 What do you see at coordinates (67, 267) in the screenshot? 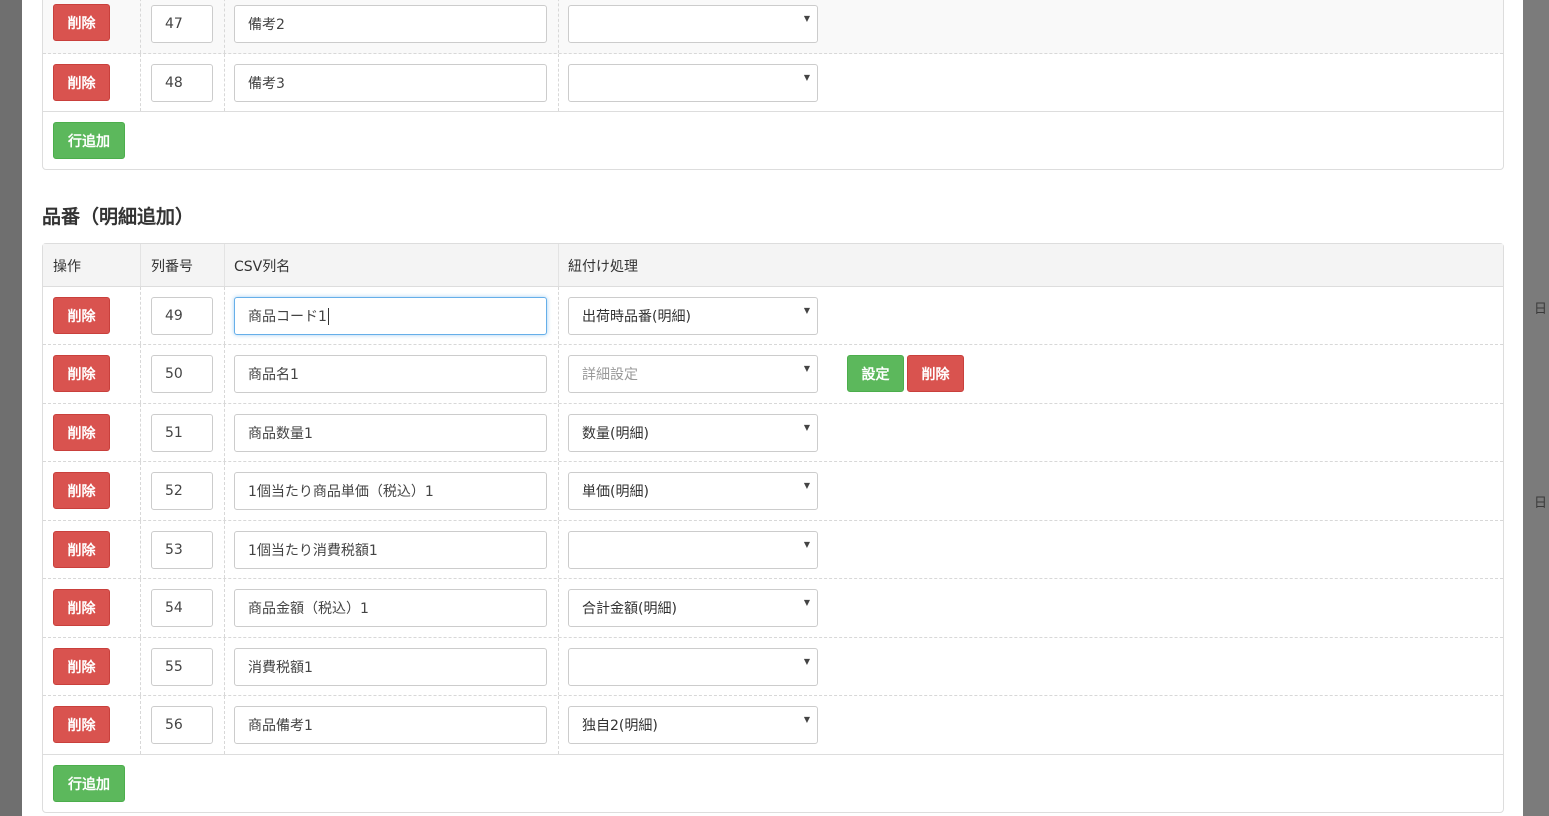
I see `header-operation: 操作` at bounding box center [67, 267].